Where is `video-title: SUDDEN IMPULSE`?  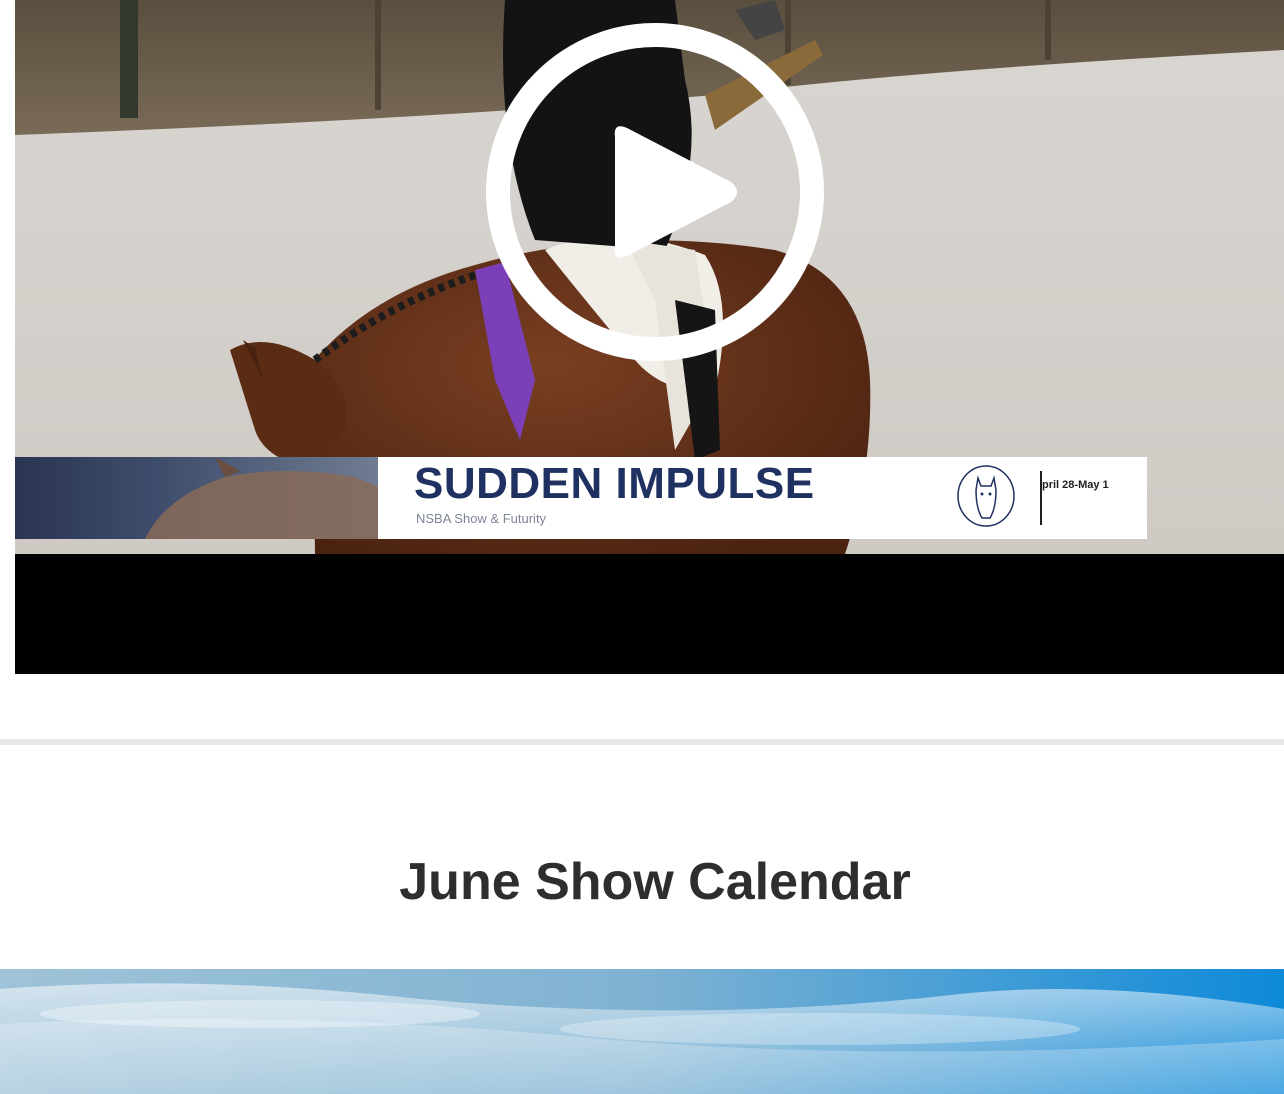
video-title: SUDDEN IMPULSE is located at coordinates (614, 483).